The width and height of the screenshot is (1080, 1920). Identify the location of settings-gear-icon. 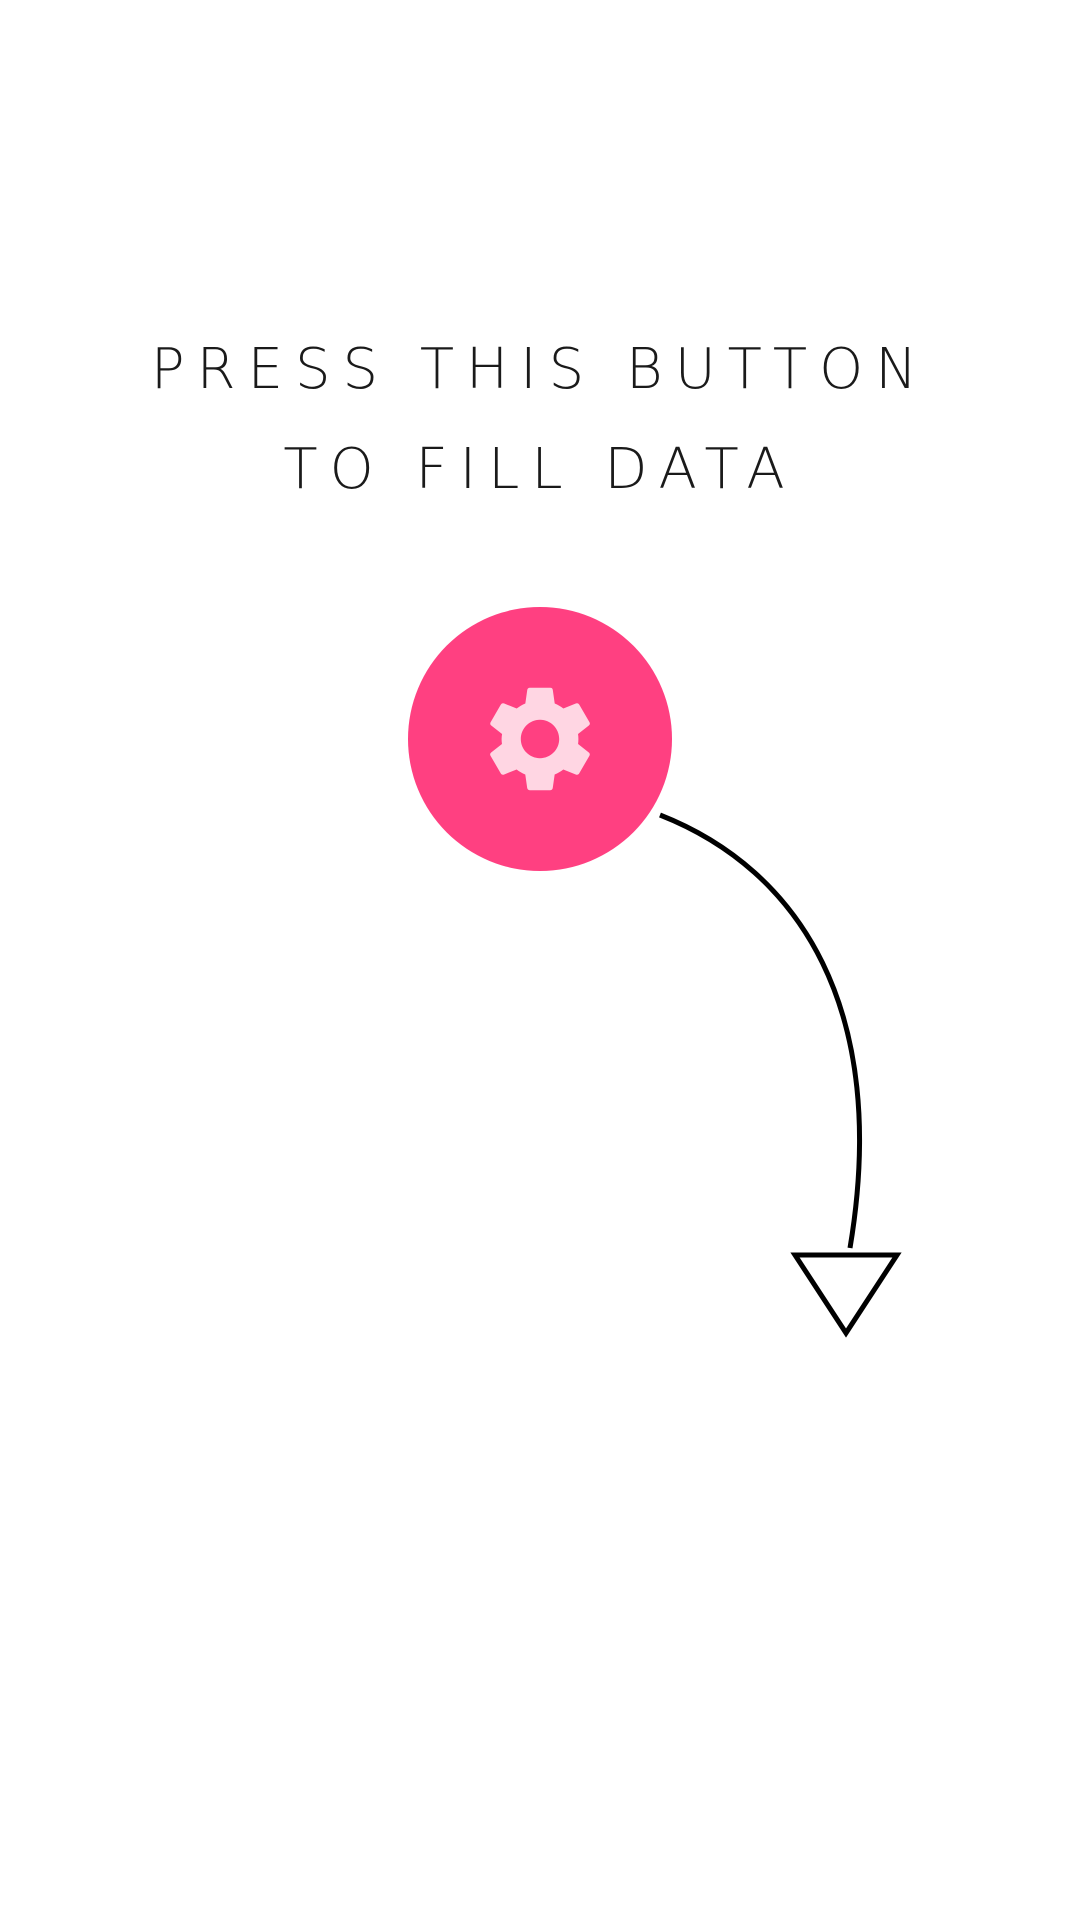
(540, 739).